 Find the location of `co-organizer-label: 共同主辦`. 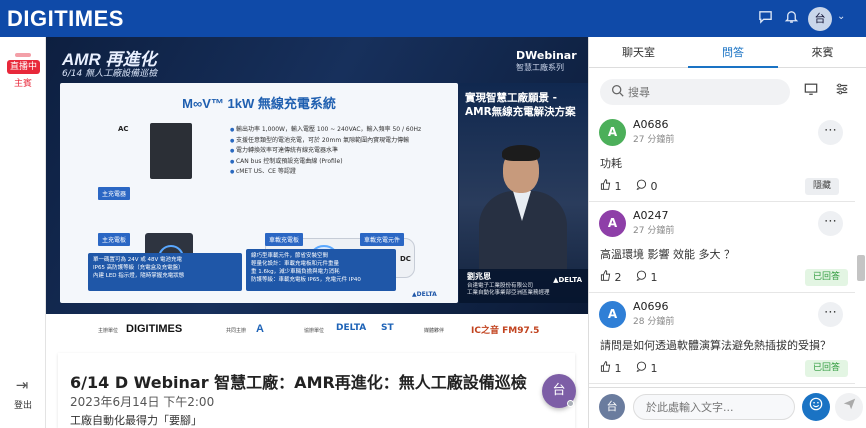

co-organizer-label: 共同主辦 is located at coordinates (236, 331).